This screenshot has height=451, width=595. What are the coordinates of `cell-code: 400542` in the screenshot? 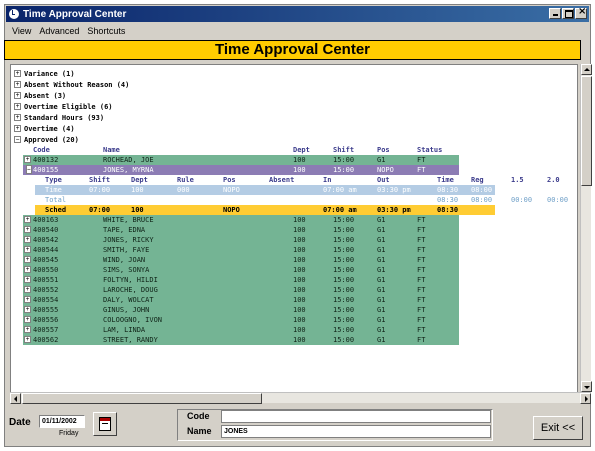 It's located at (46, 240).